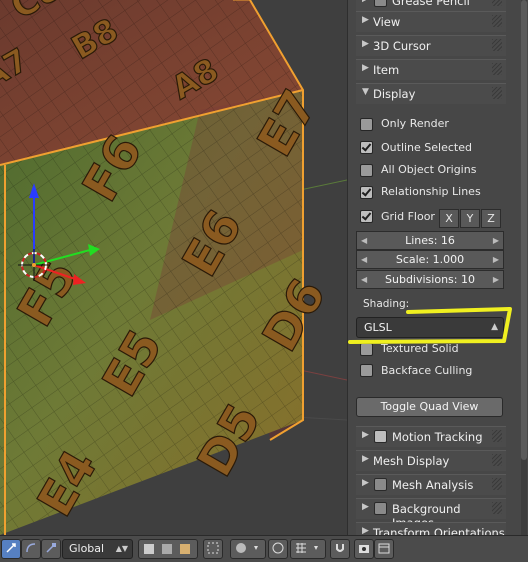 This screenshot has width=528, height=562. I want to click on mesh-analysis-checkbox, so click(380, 484).